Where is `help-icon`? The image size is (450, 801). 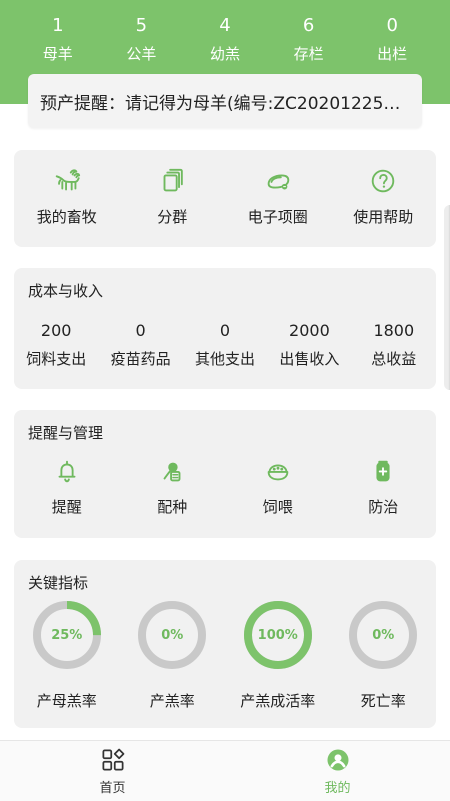 help-icon is located at coordinates (383, 181).